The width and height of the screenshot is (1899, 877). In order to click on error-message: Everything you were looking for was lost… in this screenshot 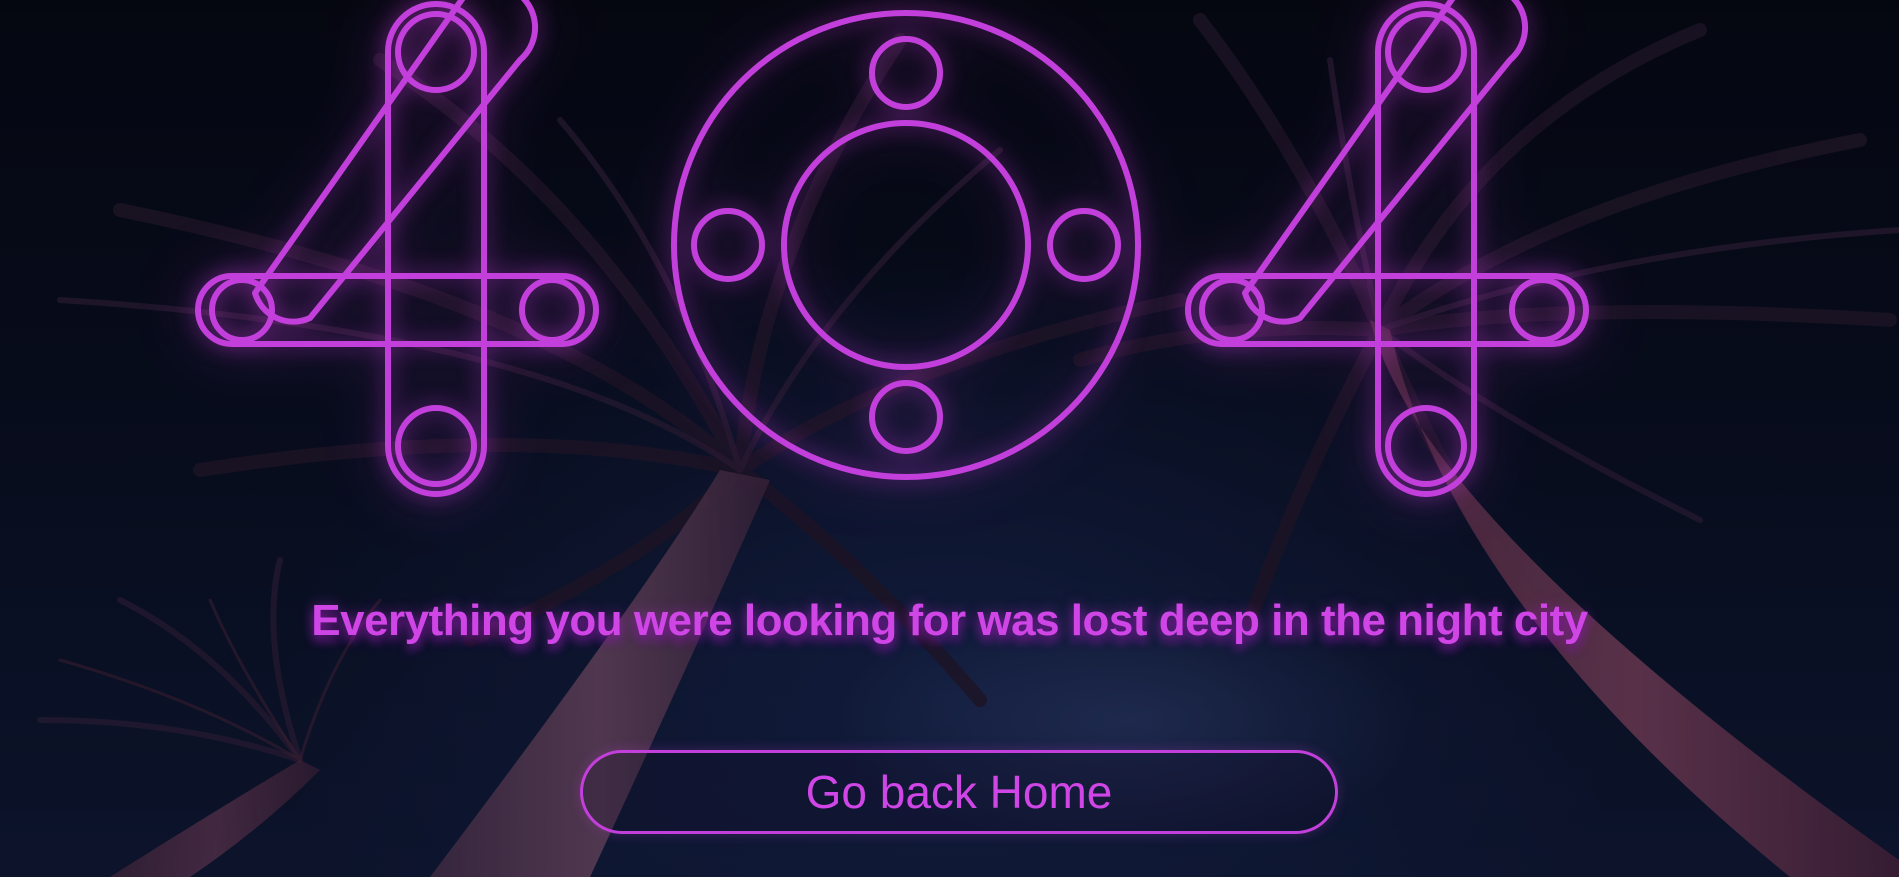, I will do `click(949, 620)`.